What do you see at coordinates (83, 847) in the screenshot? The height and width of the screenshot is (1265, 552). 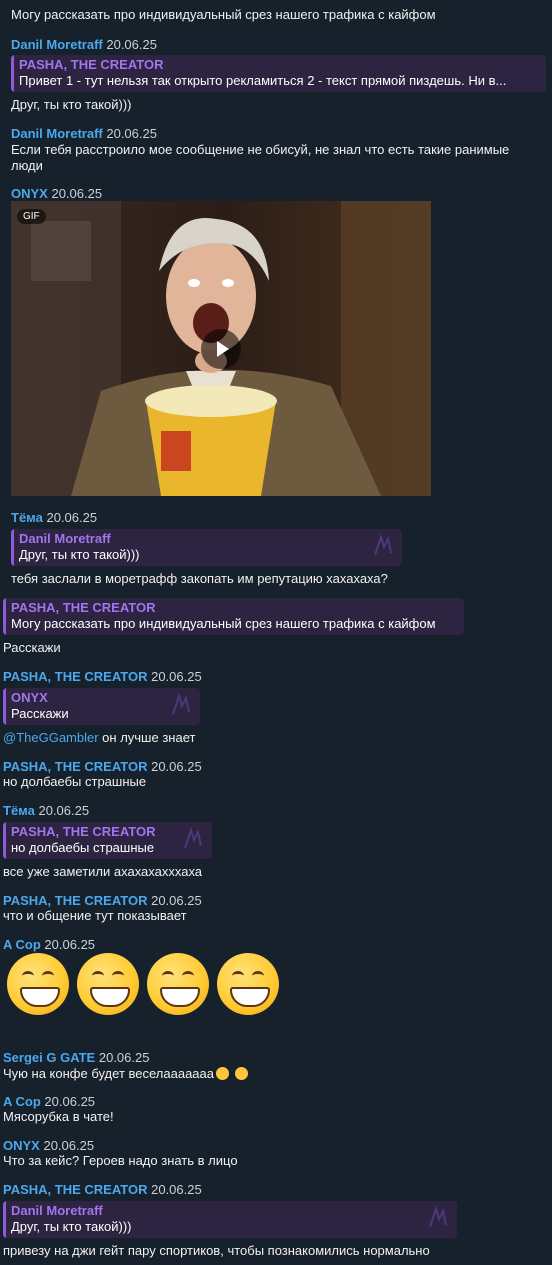 I see `quote-text: но долбаебы страшные` at bounding box center [83, 847].